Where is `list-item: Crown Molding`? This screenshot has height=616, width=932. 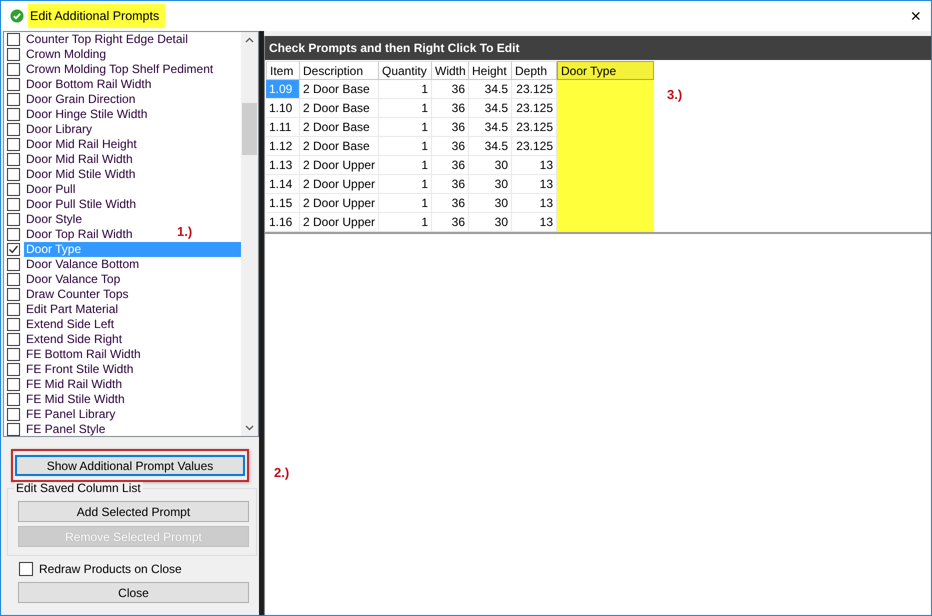
list-item: Crown Molding is located at coordinates (66, 54).